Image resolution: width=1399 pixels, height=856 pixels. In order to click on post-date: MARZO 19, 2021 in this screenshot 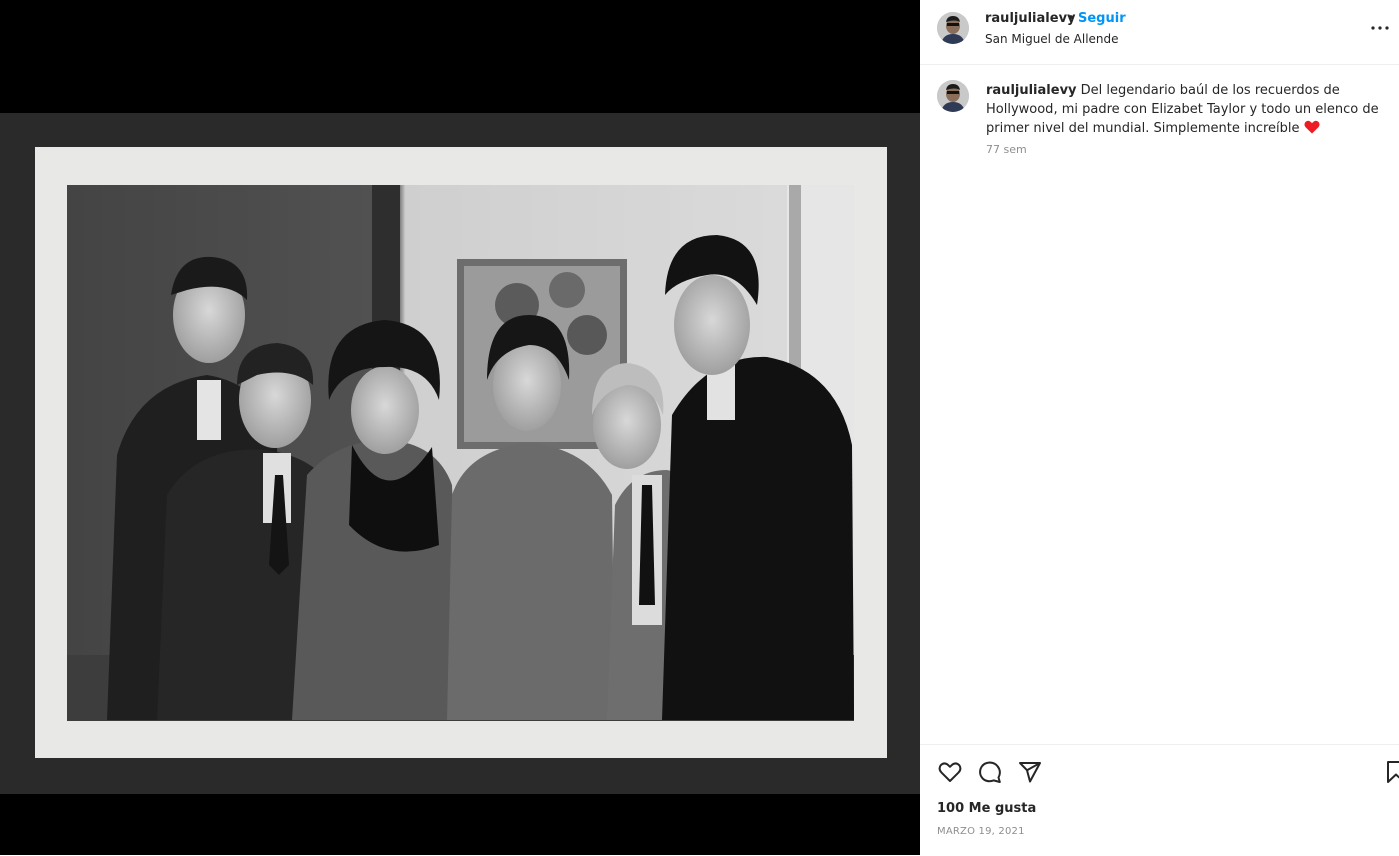, I will do `click(981, 831)`.